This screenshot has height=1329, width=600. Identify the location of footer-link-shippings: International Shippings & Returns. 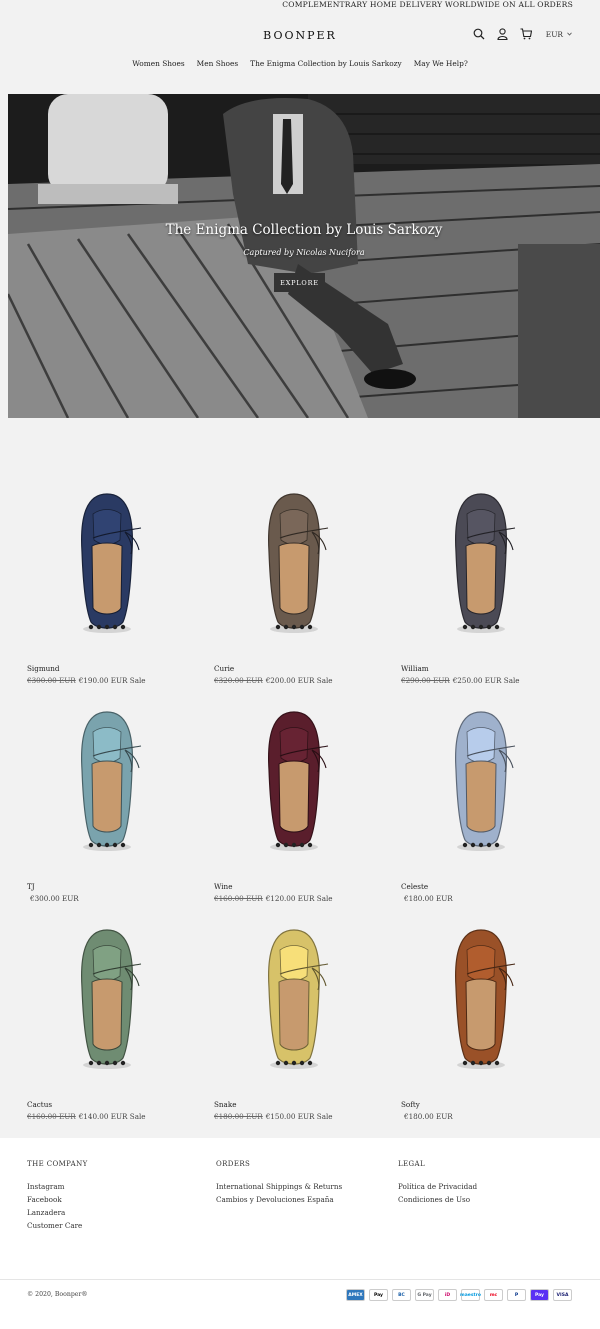
(279, 1186).